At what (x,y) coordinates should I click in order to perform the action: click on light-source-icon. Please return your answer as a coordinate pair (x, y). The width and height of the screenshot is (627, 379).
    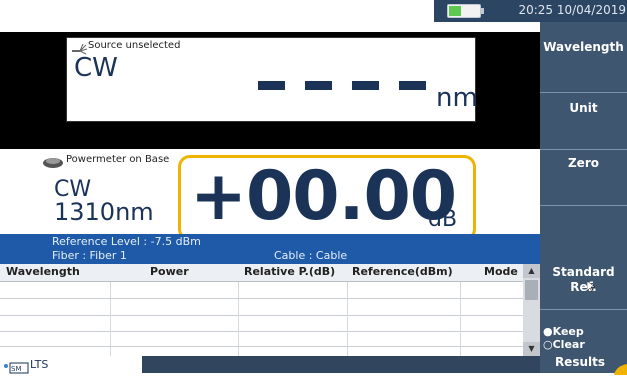
    Looking at the image, I should click on (80, 47).